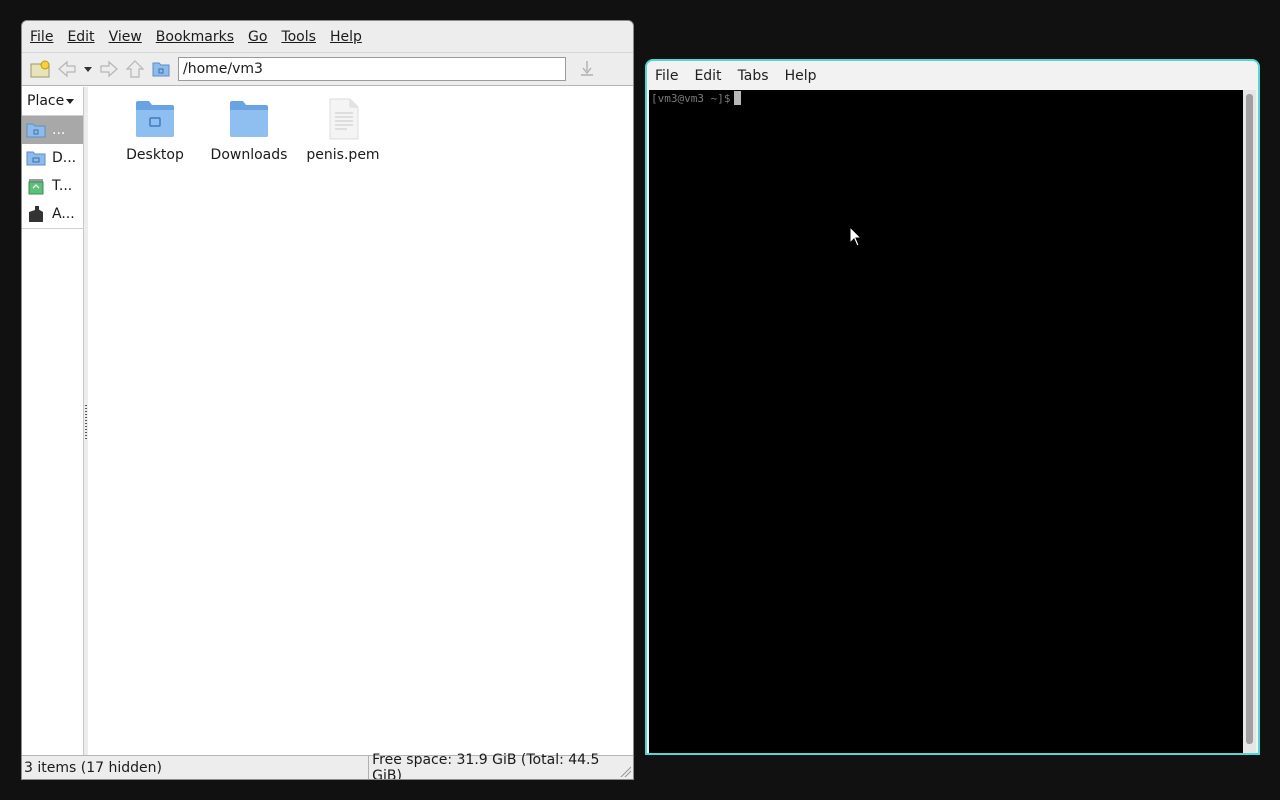  I want to click on file-item-label: penis.pem, so click(343, 155).